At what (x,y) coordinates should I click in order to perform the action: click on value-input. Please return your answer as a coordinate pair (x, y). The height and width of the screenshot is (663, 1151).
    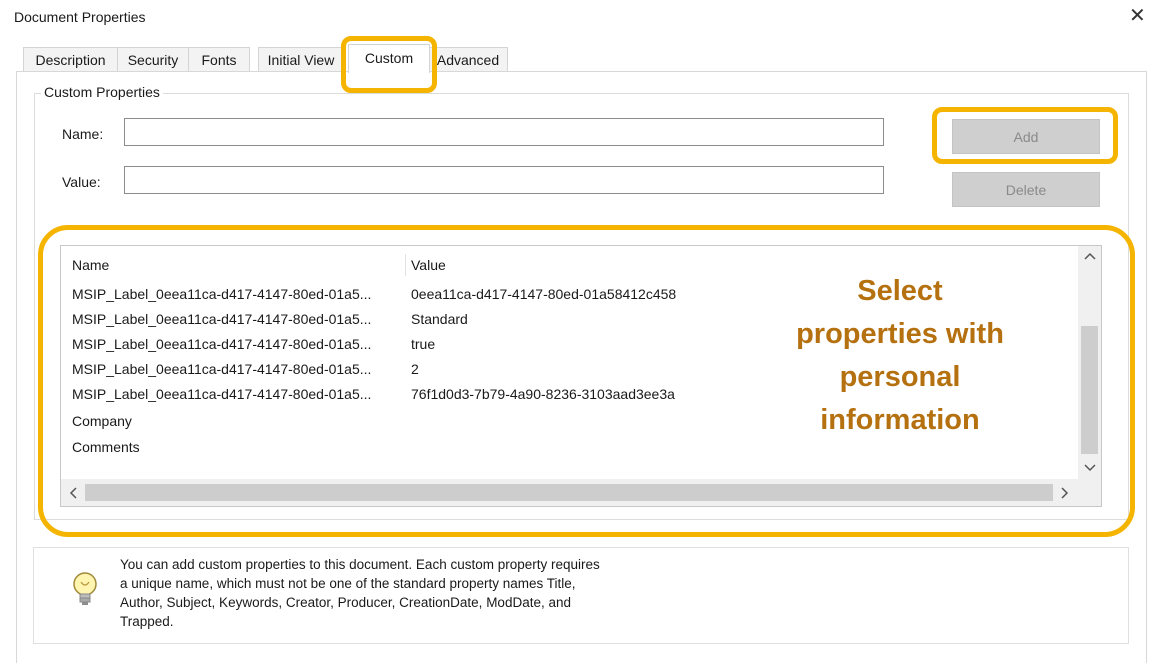
    Looking at the image, I should click on (504, 180).